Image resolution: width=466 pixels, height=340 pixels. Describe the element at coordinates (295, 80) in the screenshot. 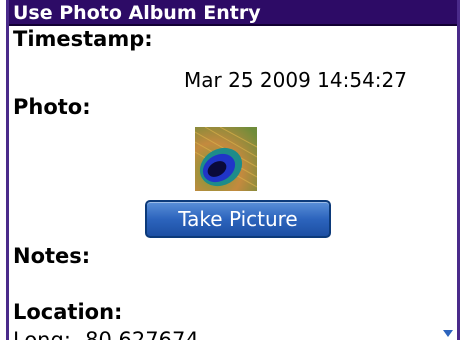

I see `timestamp-value: Mar 25 2009 14:54:27` at that location.